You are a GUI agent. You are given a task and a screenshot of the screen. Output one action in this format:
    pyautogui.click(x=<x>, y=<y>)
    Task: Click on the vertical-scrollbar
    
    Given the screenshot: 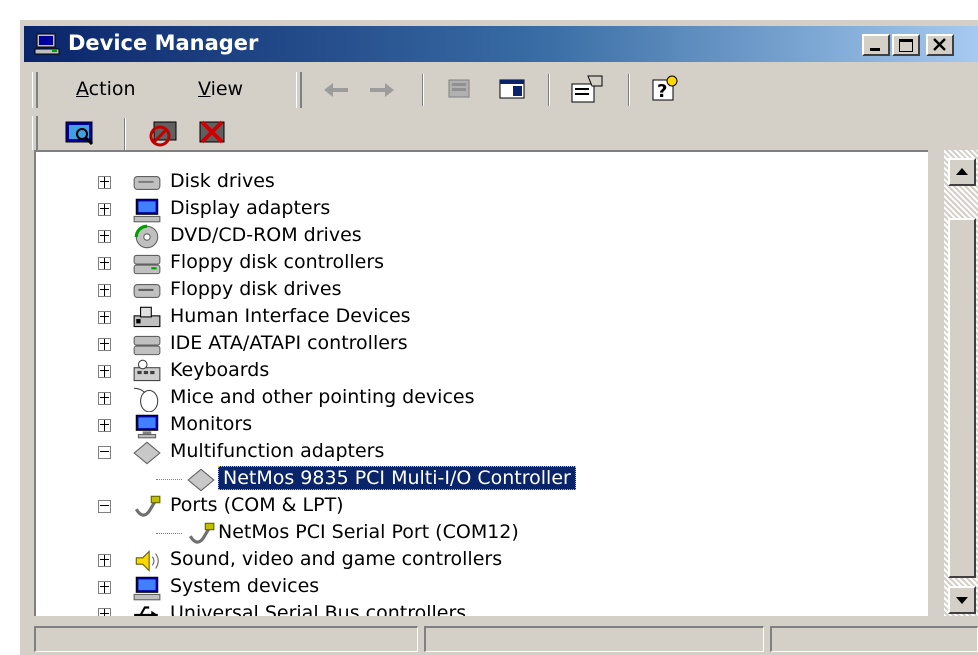 What is the action you would take?
    pyautogui.click(x=961, y=383)
    